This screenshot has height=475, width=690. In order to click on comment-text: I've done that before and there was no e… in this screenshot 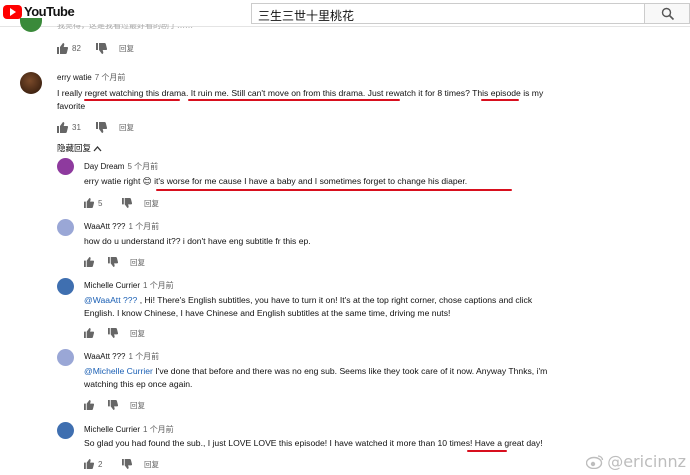, I will do `click(350, 371)`.